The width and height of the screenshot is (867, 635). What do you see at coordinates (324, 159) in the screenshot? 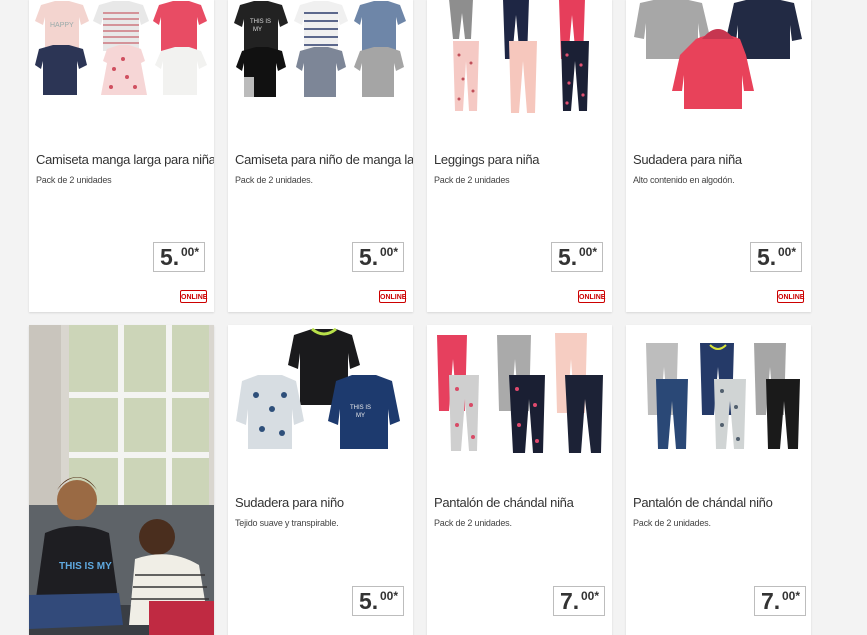
I see `product-title: Camiseta para niño de manga larga` at bounding box center [324, 159].